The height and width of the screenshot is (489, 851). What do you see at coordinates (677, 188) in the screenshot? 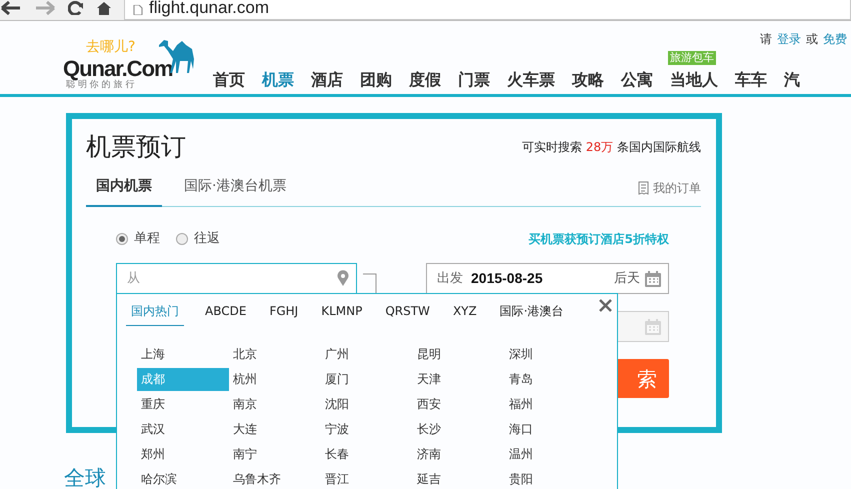
I see `my-orders-link: 我的订单` at bounding box center [677, 188].